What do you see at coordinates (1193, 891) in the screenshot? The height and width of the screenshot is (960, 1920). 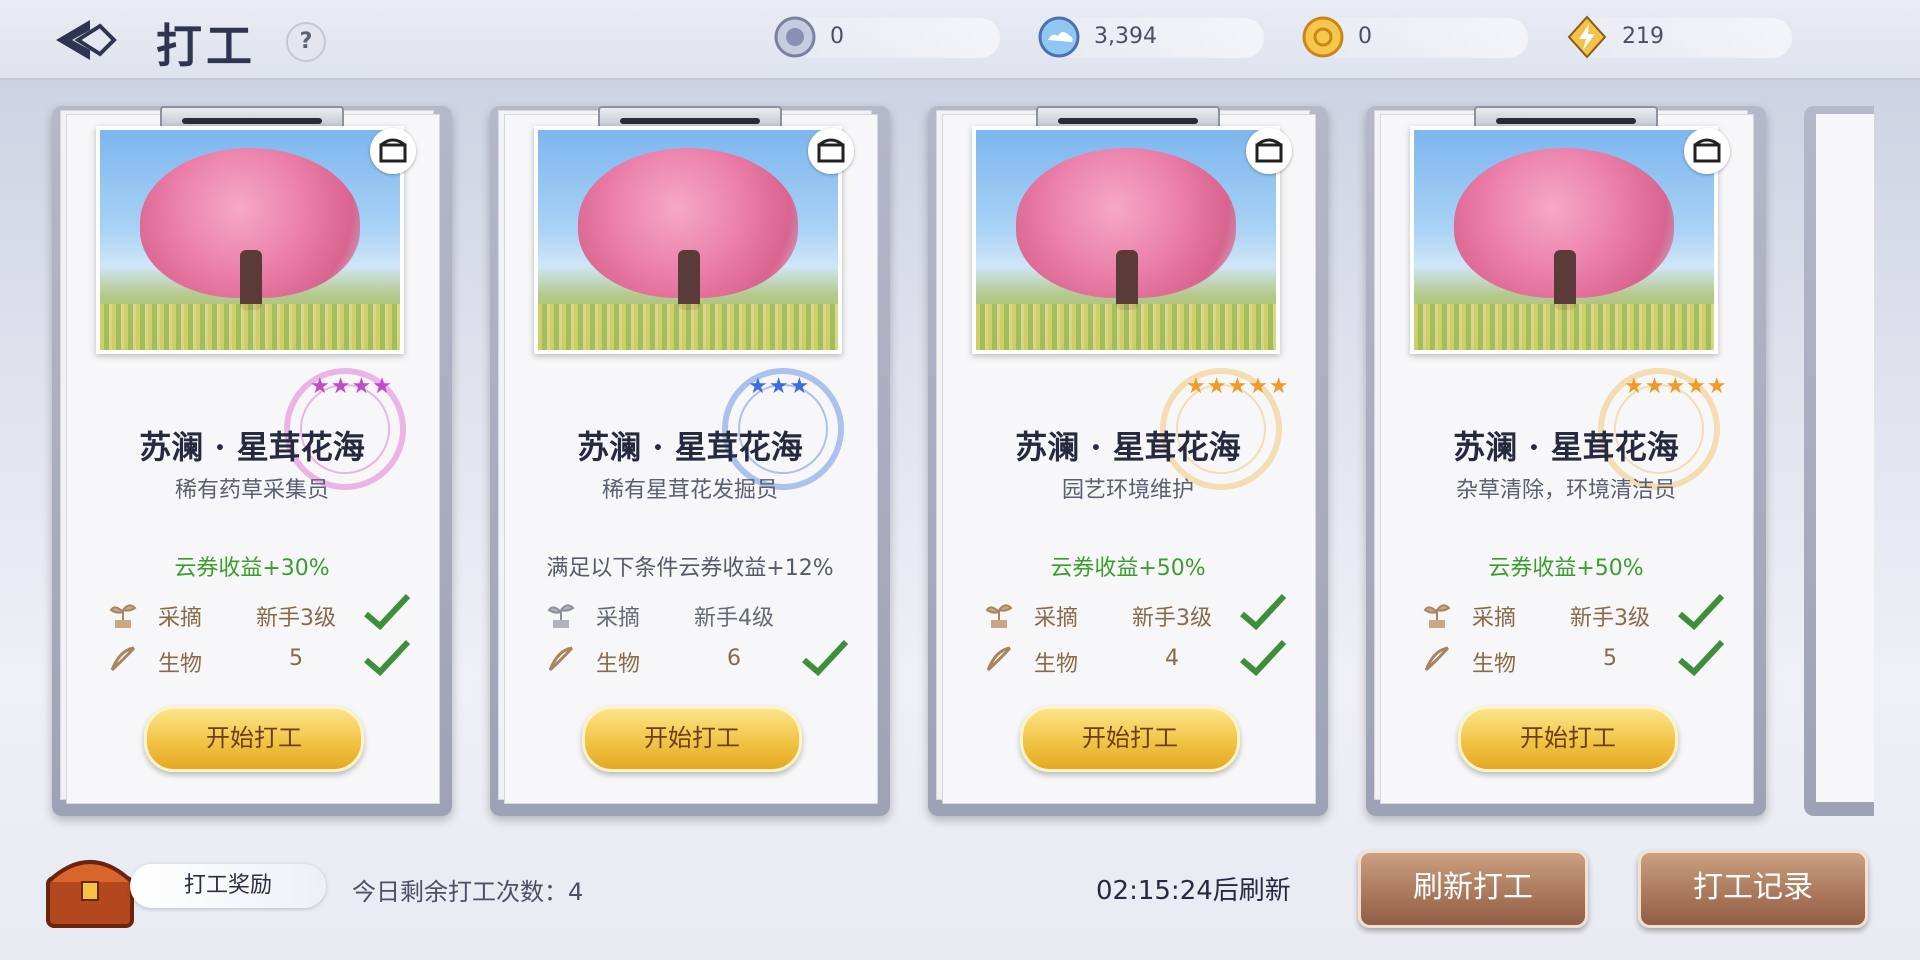 I see `refresh-timer: 02:15:24后刷新` at bounding box center [1193, 891].